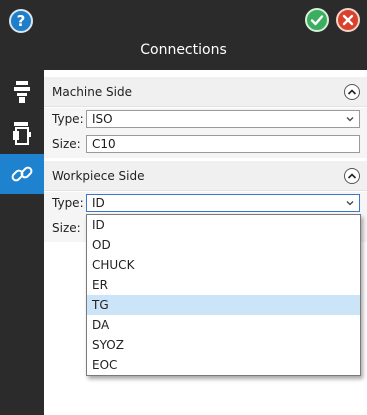  I want to click on machine-side-collapse-button, so click(352, 92).